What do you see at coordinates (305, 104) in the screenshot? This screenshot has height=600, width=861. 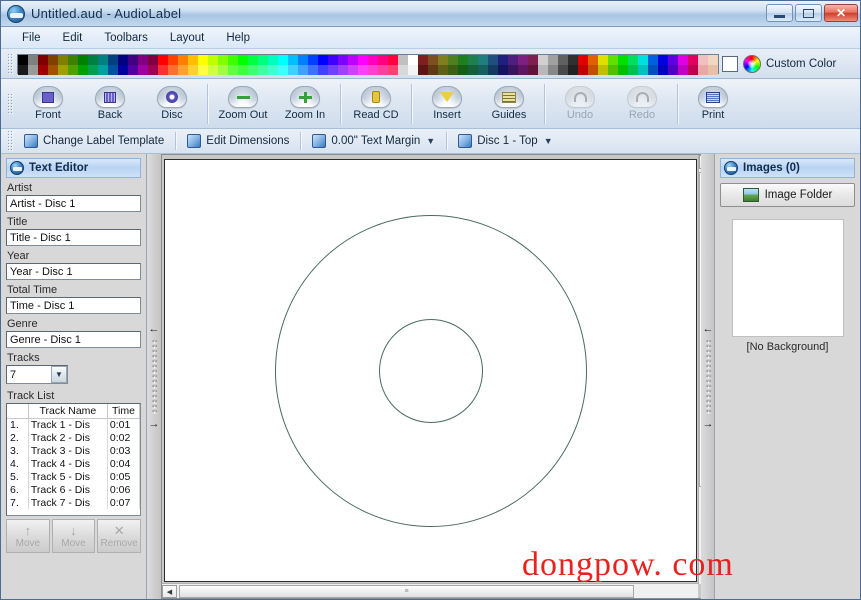 I see `toolbar-button-zoom-in: Zoom In` at bounding box center [305, 104].